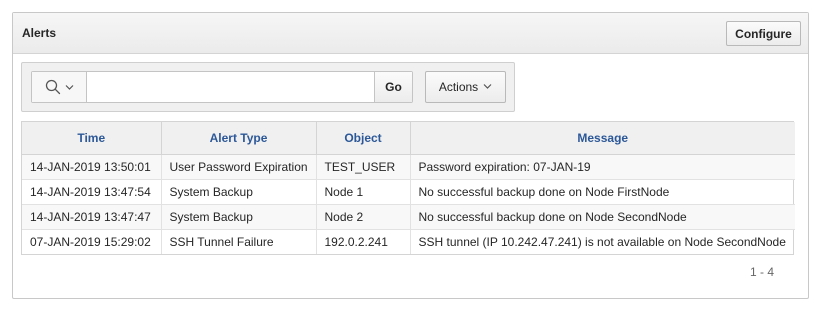 The image size is (821, 312). What do you see at coordinates (363, 241) in the screenshot?
I see `cell-object: 192.0.2.241` at bounding box center [363, 241].